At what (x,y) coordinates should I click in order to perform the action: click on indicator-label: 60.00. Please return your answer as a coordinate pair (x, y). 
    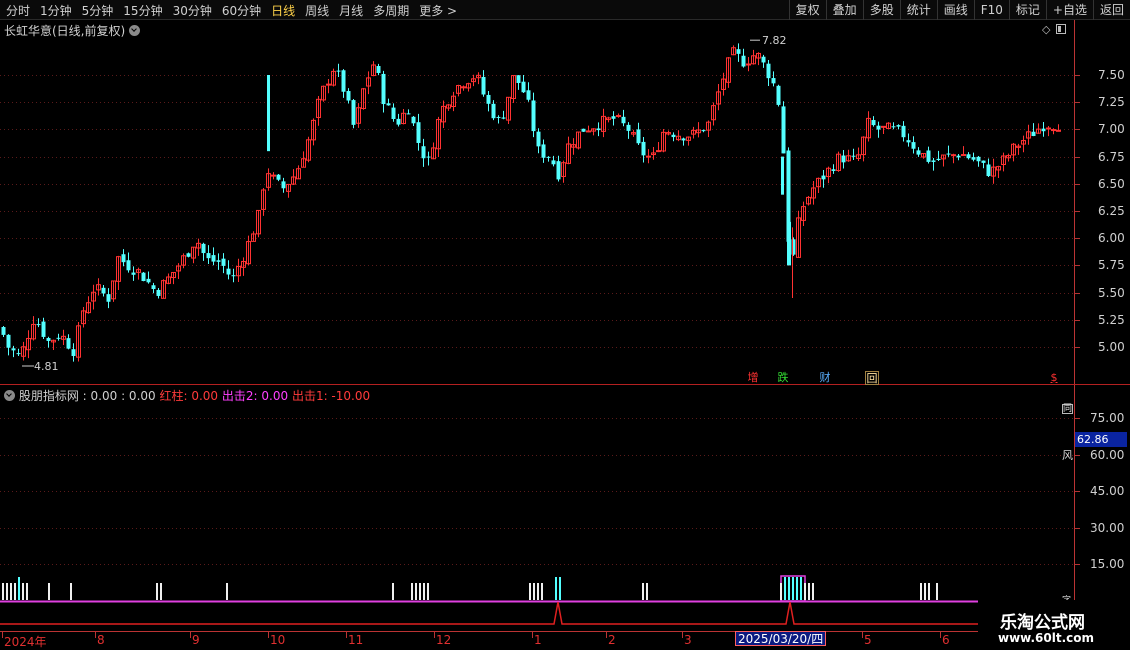
    Looking at the image, I should click on (1107, 454).